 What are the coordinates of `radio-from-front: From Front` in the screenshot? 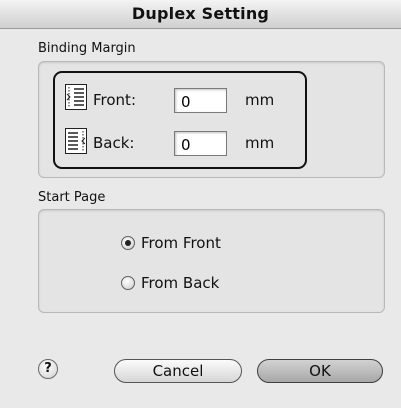 It's located at (171, 243).